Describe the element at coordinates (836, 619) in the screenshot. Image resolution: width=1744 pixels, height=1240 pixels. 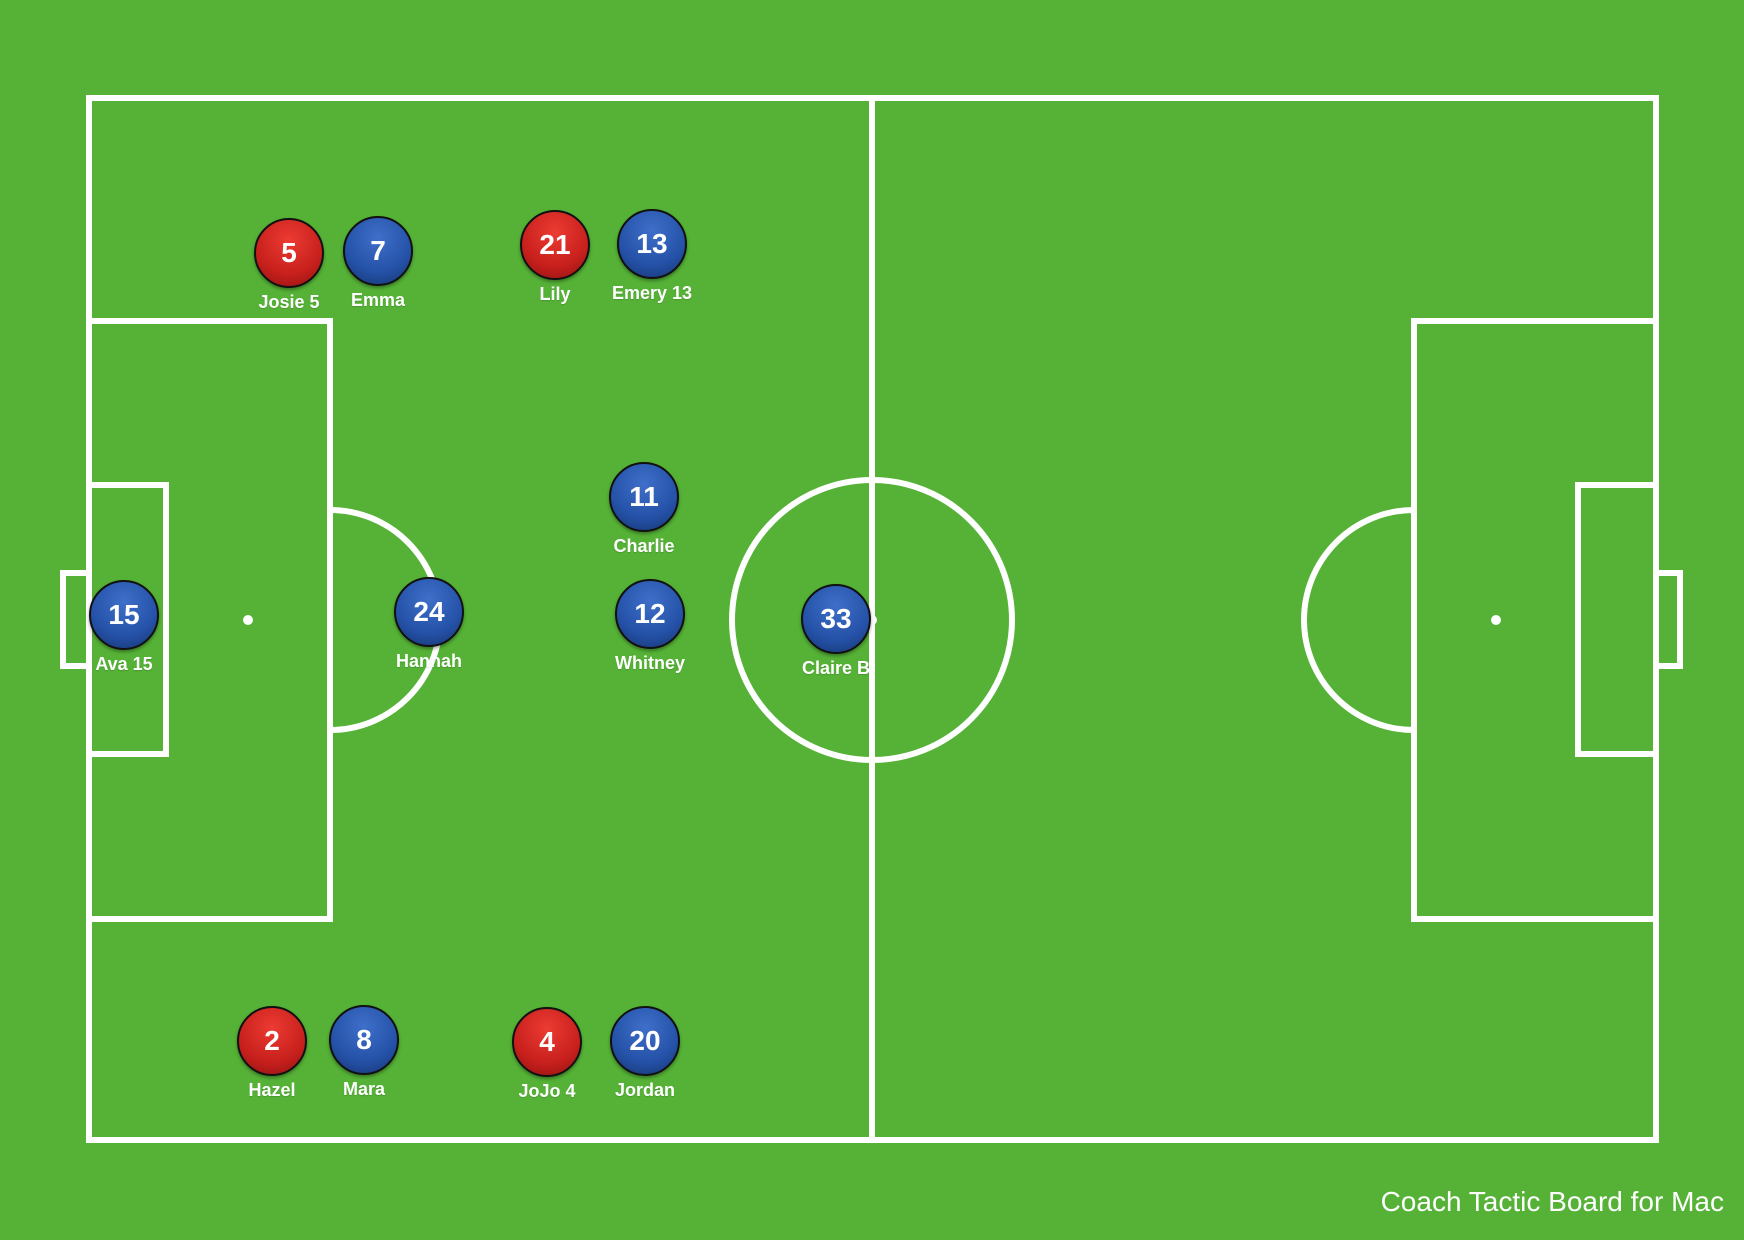
I see `player-token: 33` at that location.